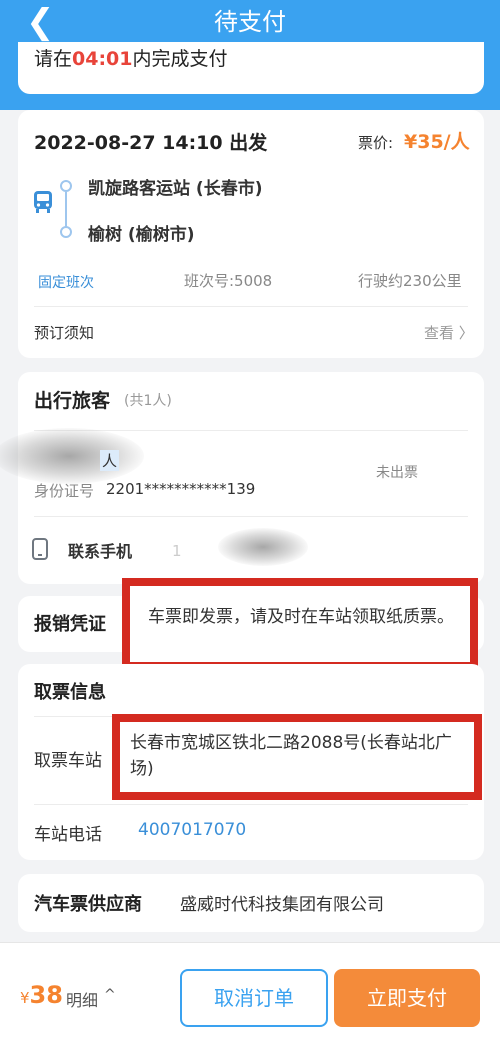 Image resolution: width=500 pixels, height=1038 pixels. I want to click on countdown-value: 04:01, so click(102, 59).